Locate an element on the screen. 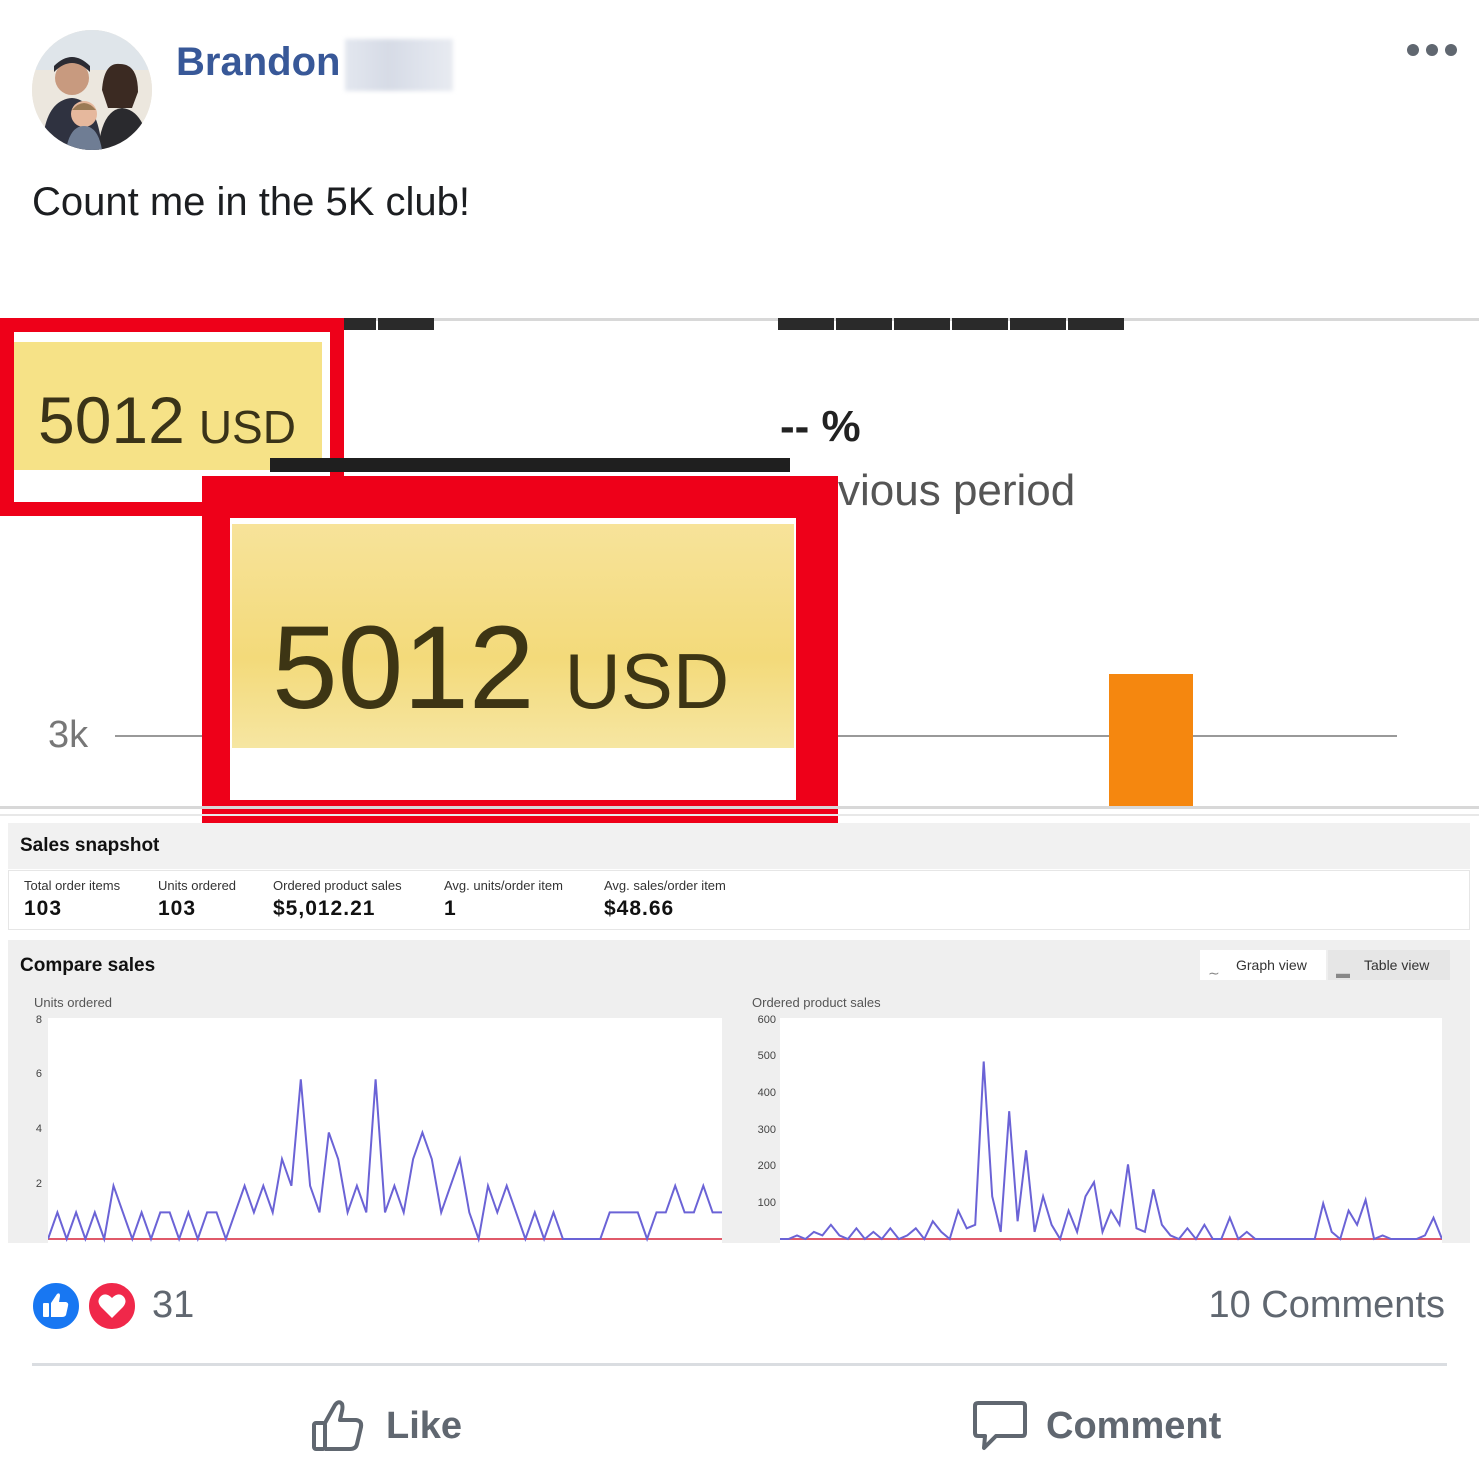 The width and height of the screenshot is (1479, 1483). compare-sales-title: Compare sales is located at coordinates (88, 965).